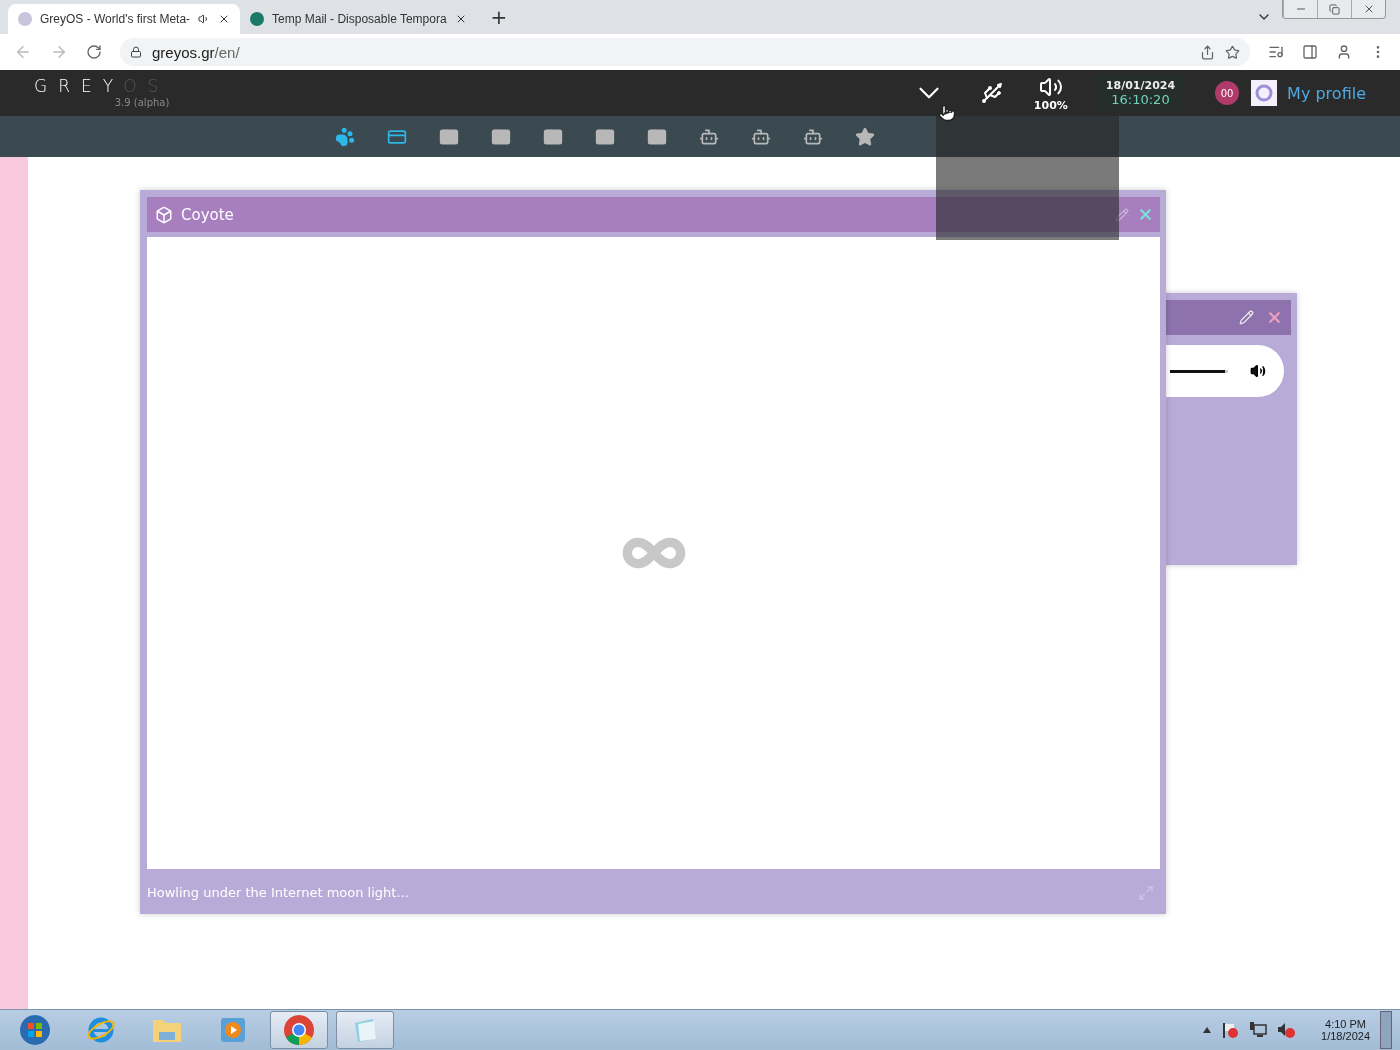 This screenshot has width=1400, height=1050. I want to click on flag-icon, so click(1230, 1030).